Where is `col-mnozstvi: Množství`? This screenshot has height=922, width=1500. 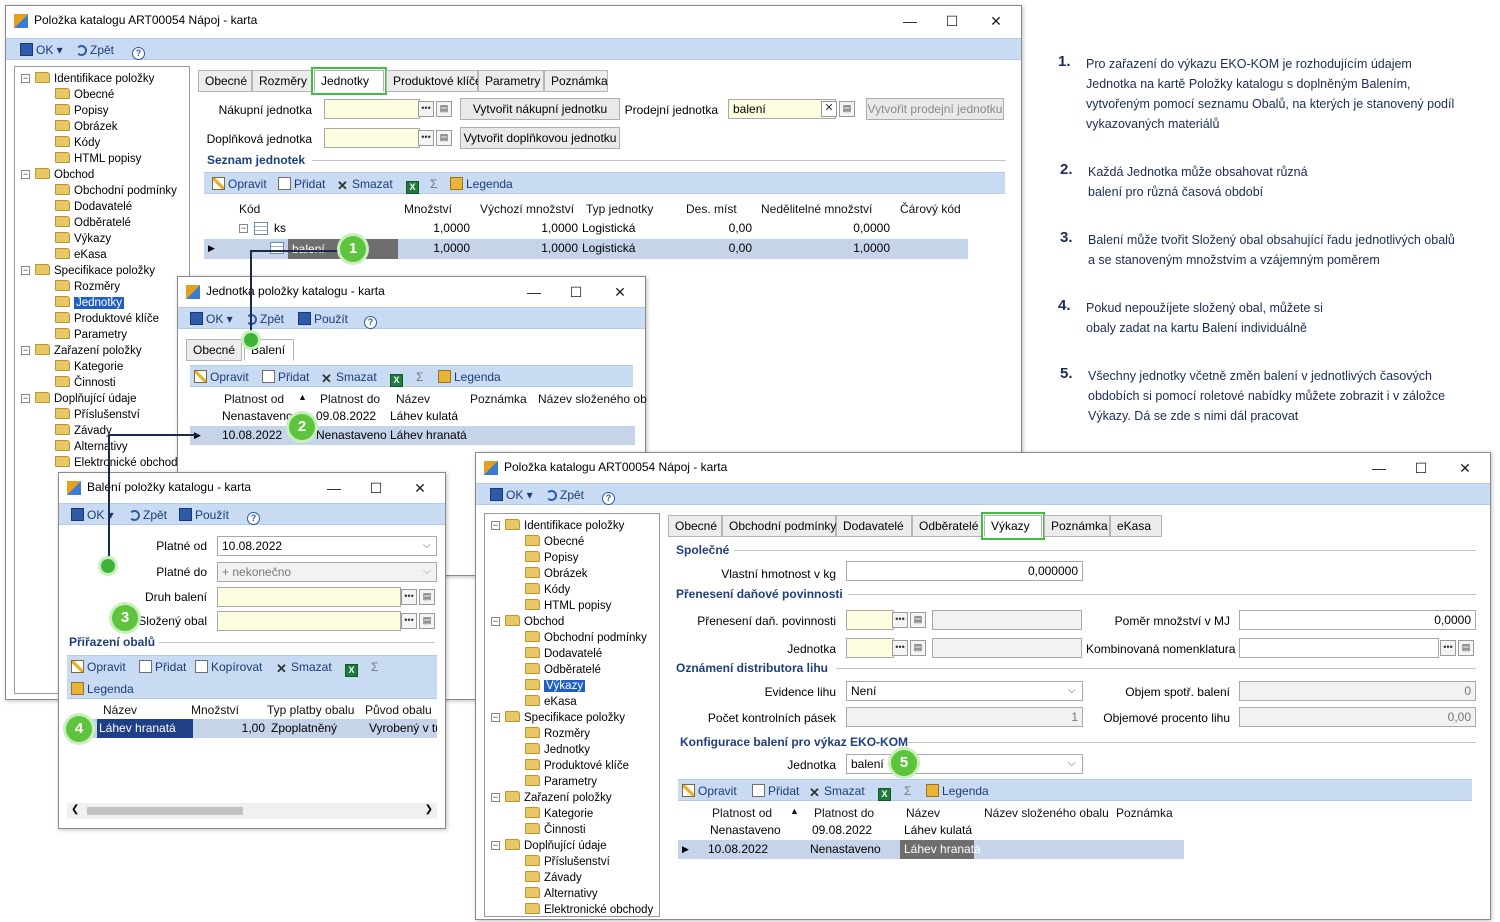
col-mnozstvi: Množství is located at coordinates (428, 209).